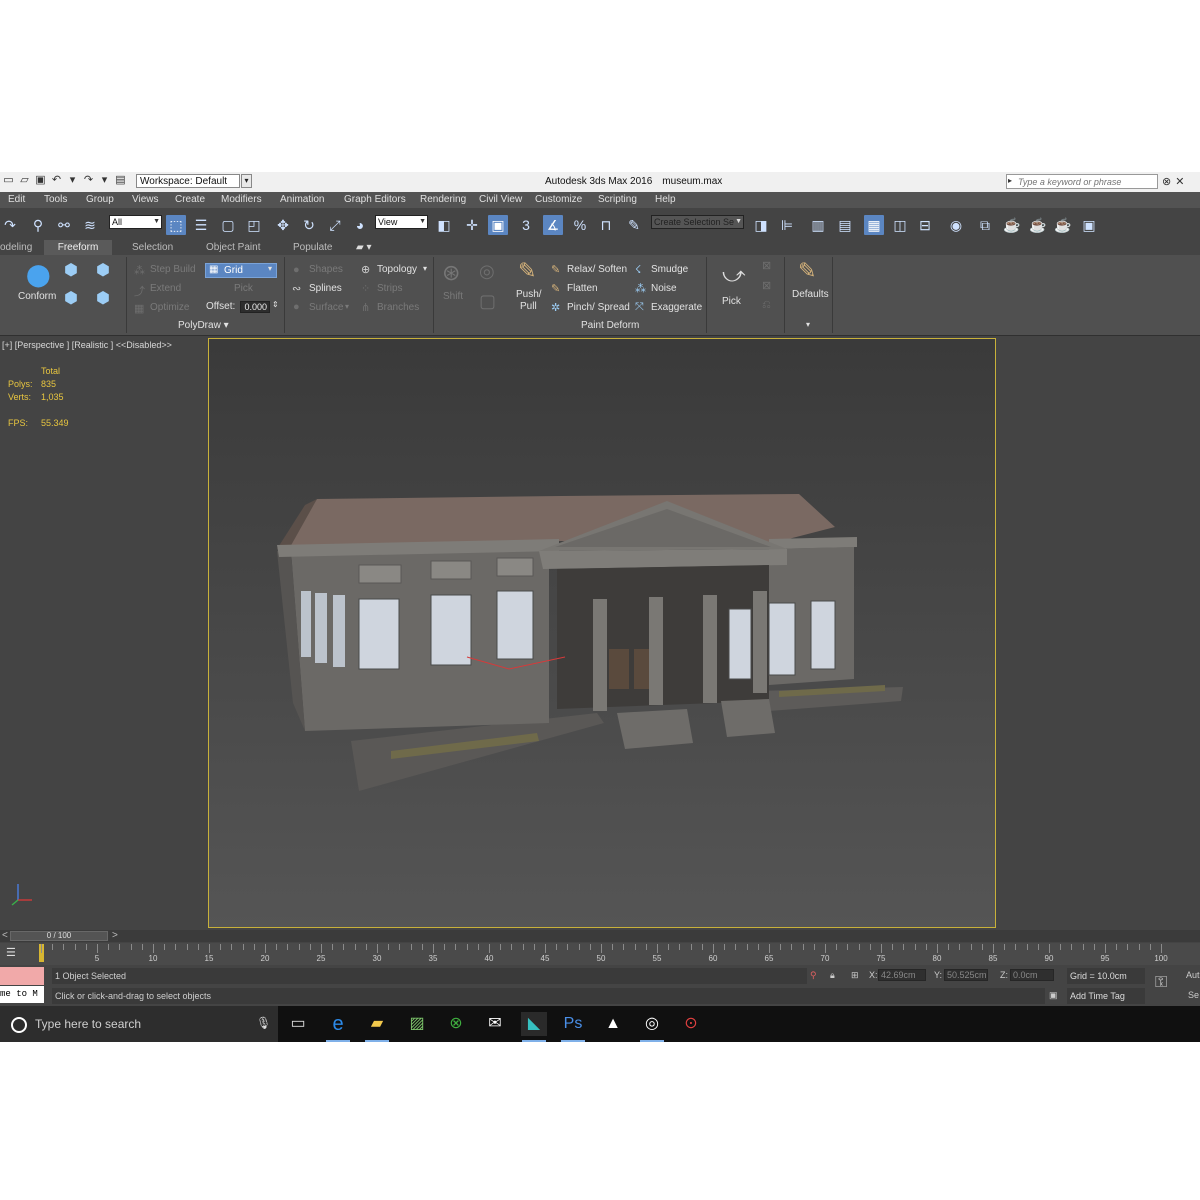 This screenshot has width=1200, height=1200. Describe the element at coordinates (761, 225) in the screenshot. I see `mirror-icon: ◨` at that location.